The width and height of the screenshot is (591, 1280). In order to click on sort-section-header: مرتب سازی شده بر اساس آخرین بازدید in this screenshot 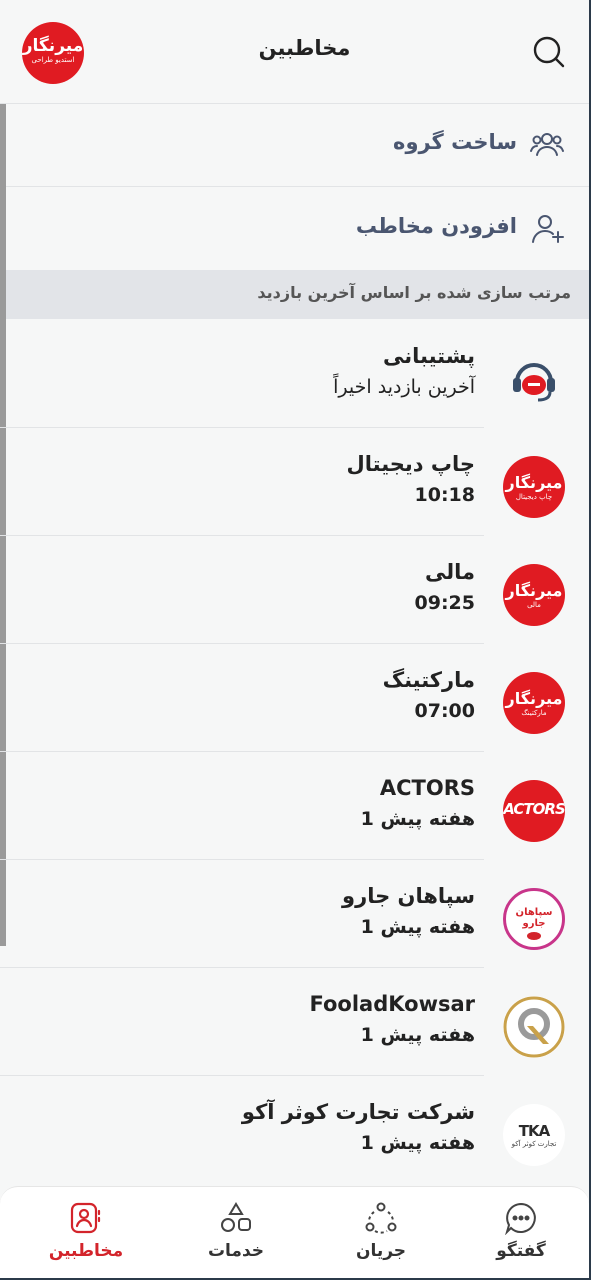, I will do `click(297, 294)`.